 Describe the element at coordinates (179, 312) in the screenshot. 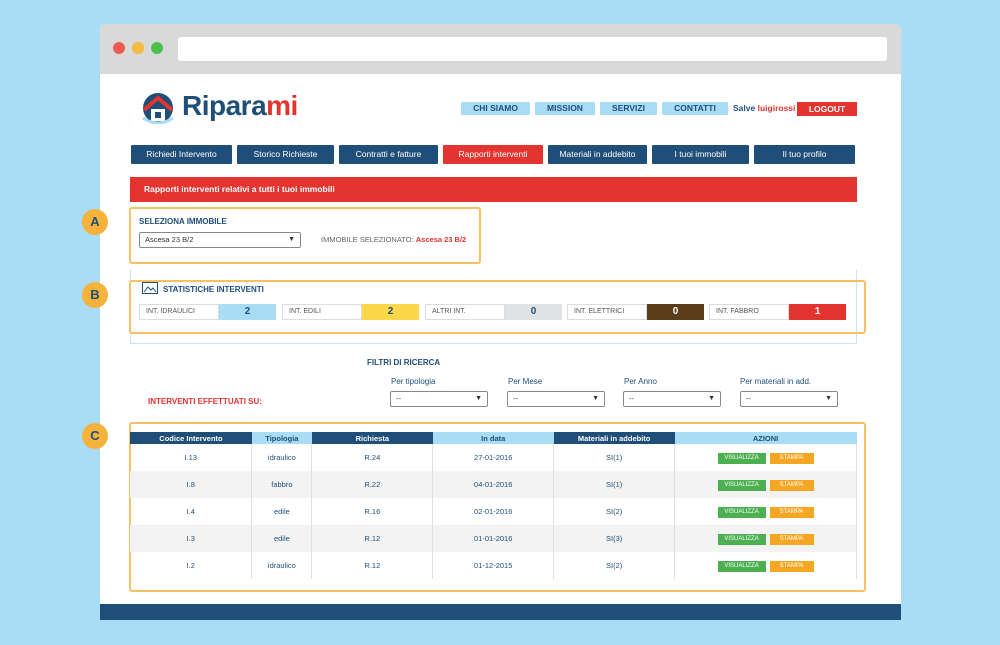

I see `stat-label-idraulici: INT. IDRAULICI` at that location.